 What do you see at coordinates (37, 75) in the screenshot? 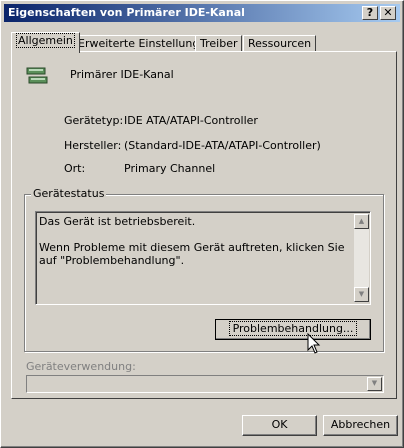
I see `ide-controller-icon` at bounding box center [37, 75].